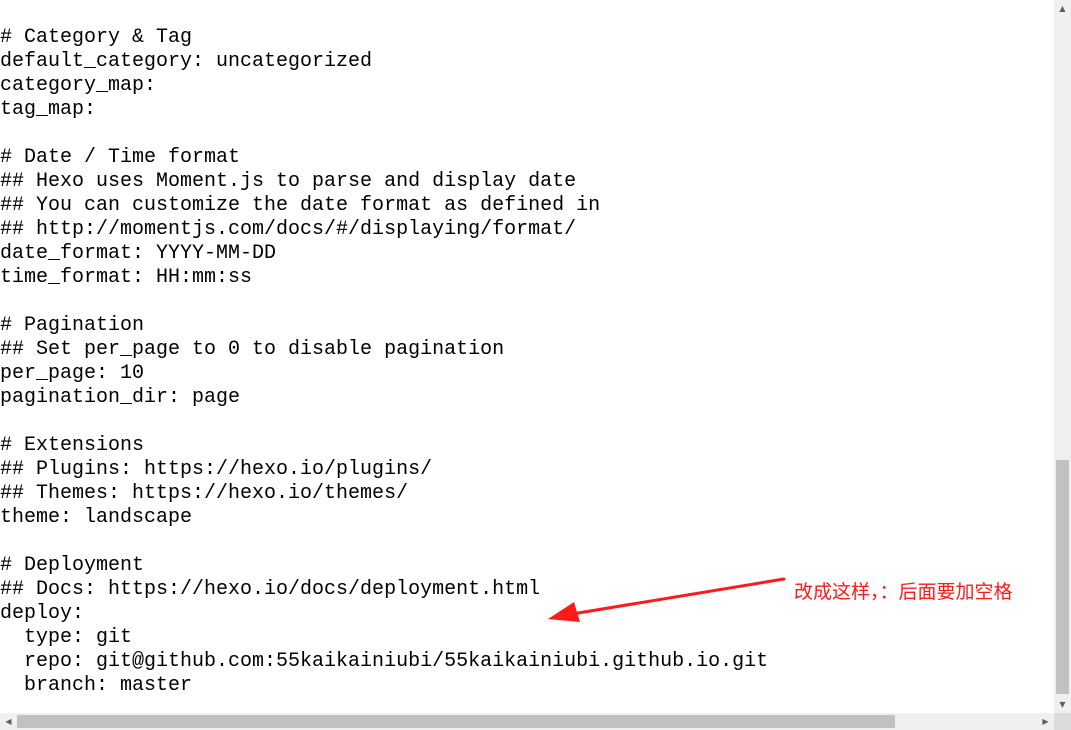  What do you see at coordinates (1045, 721) in the screenshot?
I see `scroll-right-arrow-icon: ▶` at bounding box center [1045, 721].